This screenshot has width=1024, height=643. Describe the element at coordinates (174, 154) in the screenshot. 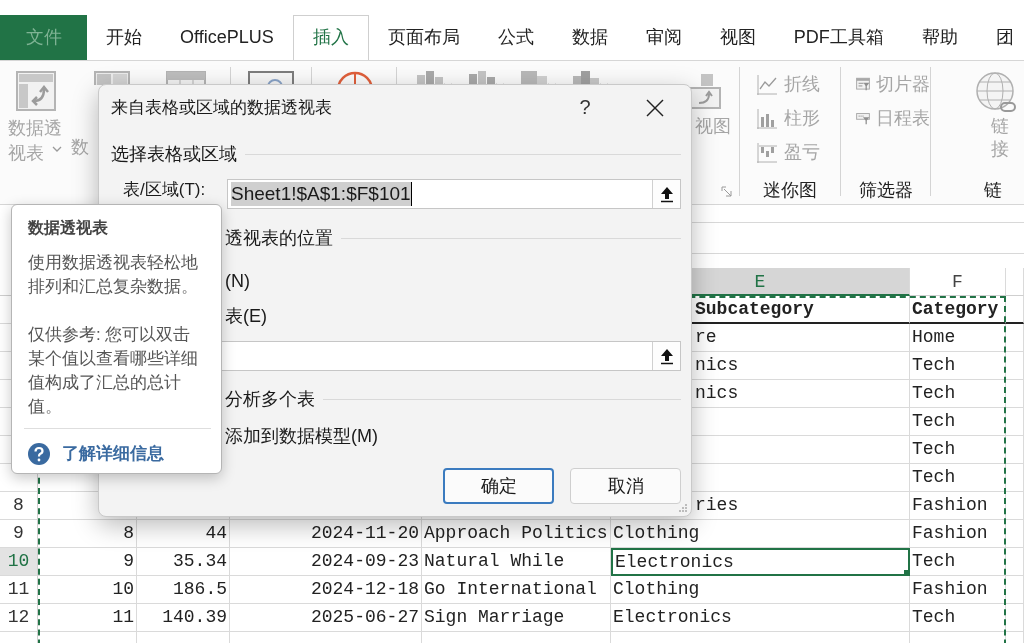

I see `section-heading: 选择表格或区域` at that location.